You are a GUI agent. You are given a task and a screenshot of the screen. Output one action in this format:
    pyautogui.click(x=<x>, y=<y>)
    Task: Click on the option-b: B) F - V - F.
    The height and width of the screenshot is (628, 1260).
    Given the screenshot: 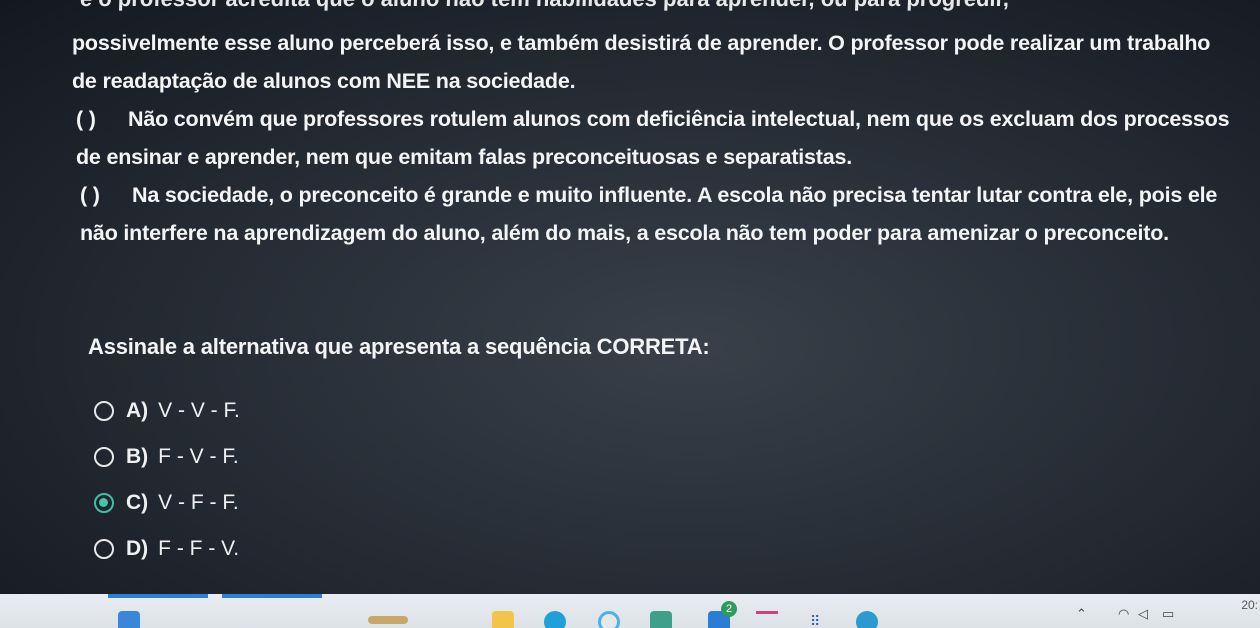 What is the action you would take?
    pyautogui.click(x=167, y=457)
    